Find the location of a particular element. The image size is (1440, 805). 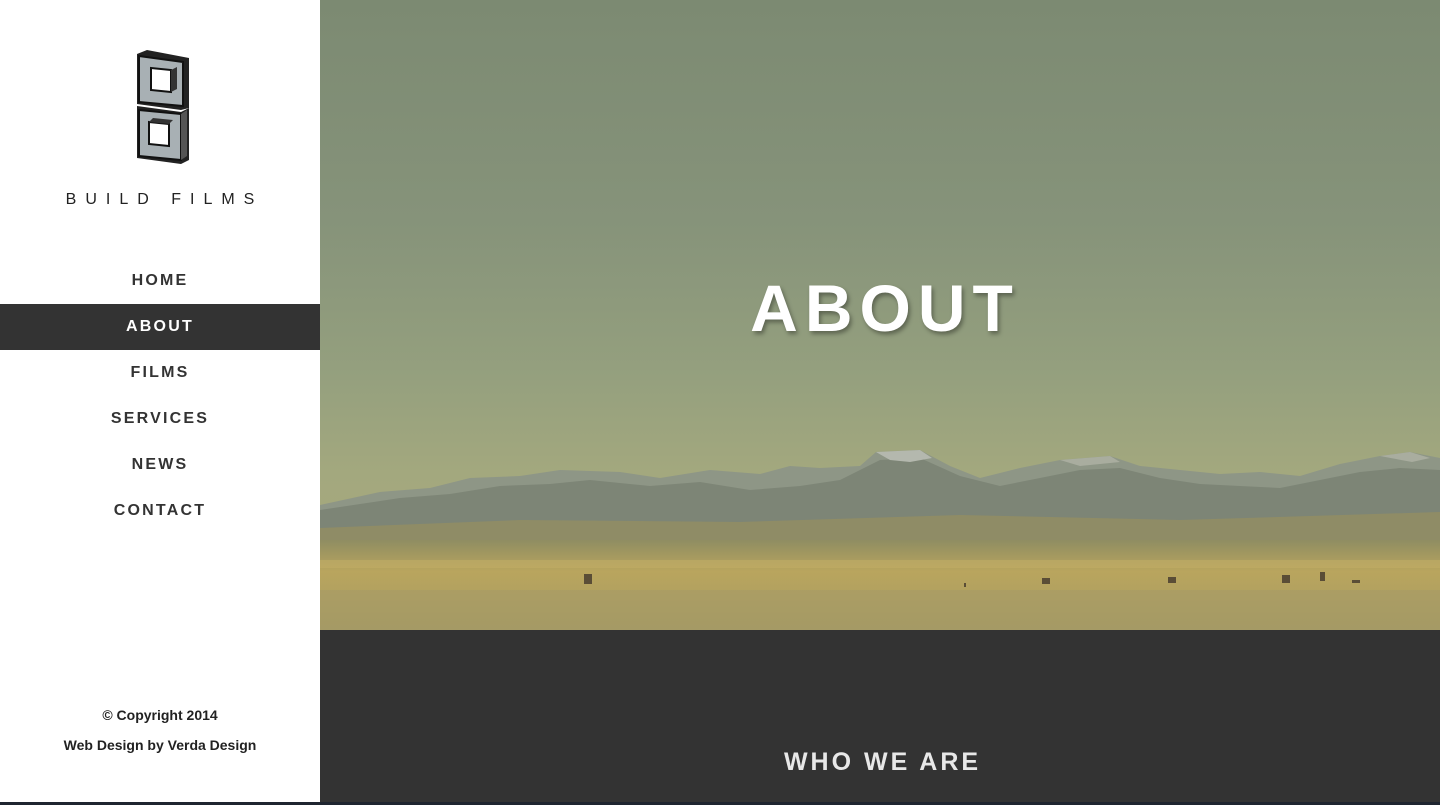

brand-name: BUILD FILMS is located at coordinates (160, 200).